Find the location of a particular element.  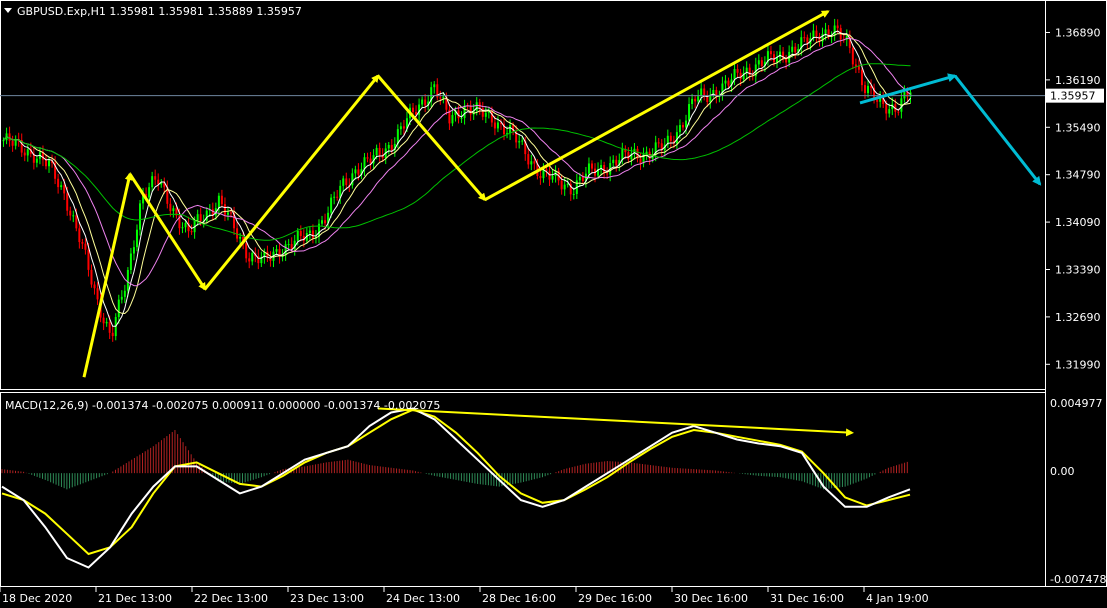

macd-trend-arrow-group is located at coordinates (615, 422).